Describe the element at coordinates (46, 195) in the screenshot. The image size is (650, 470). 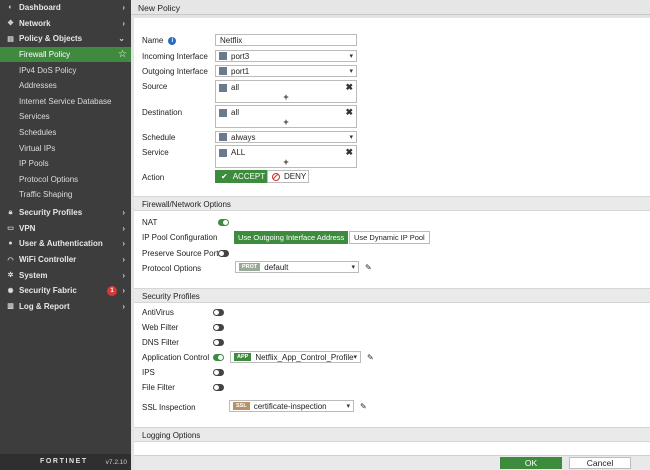
I see `sidebar-item-label: Traffic Shaping` at that location.